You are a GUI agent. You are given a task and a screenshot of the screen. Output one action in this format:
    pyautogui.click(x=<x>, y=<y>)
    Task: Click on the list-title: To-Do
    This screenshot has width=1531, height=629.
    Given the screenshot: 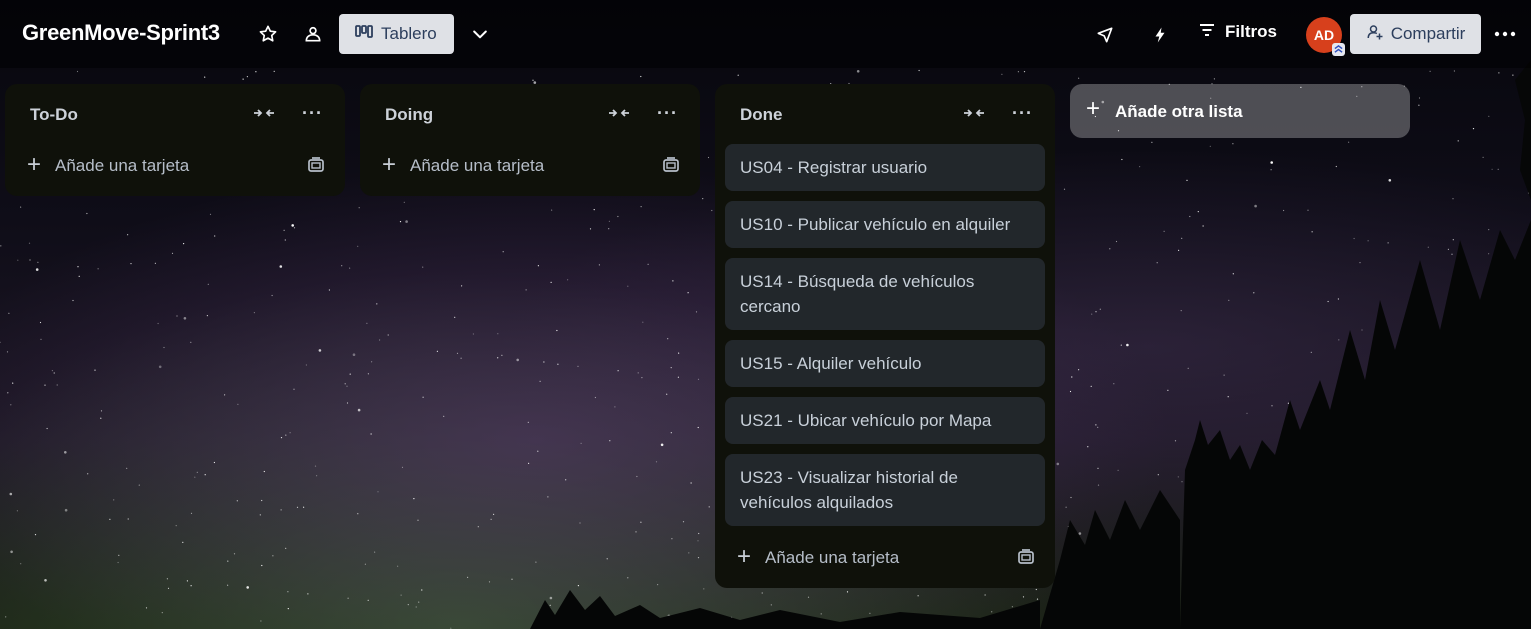 What is the action you would take?
    pyautogui.click(x=54, y=115)
    